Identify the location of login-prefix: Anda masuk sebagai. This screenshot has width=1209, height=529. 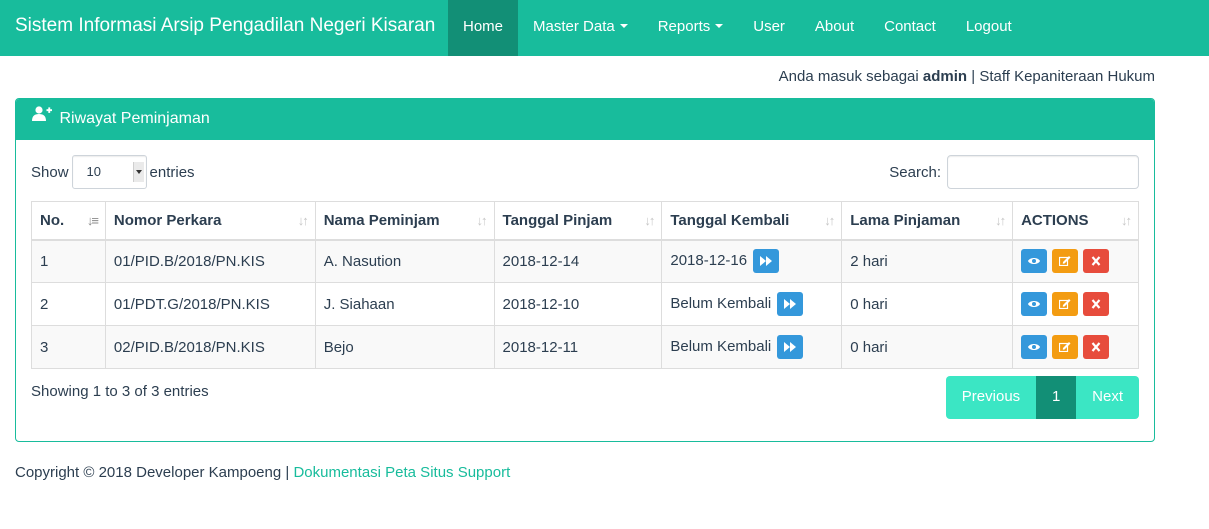
(848, 76).